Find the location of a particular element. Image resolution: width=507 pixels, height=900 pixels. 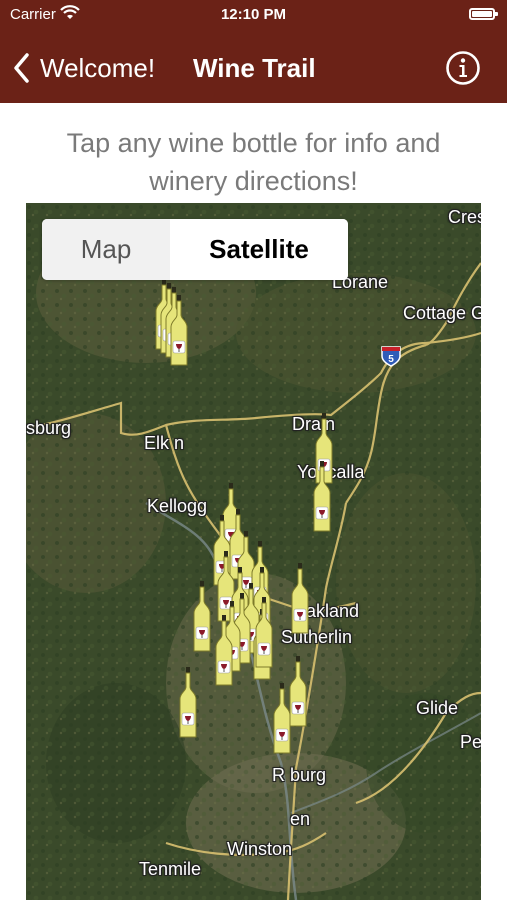

map-label-elkton: Elk n is located at coordinates (164, 443).